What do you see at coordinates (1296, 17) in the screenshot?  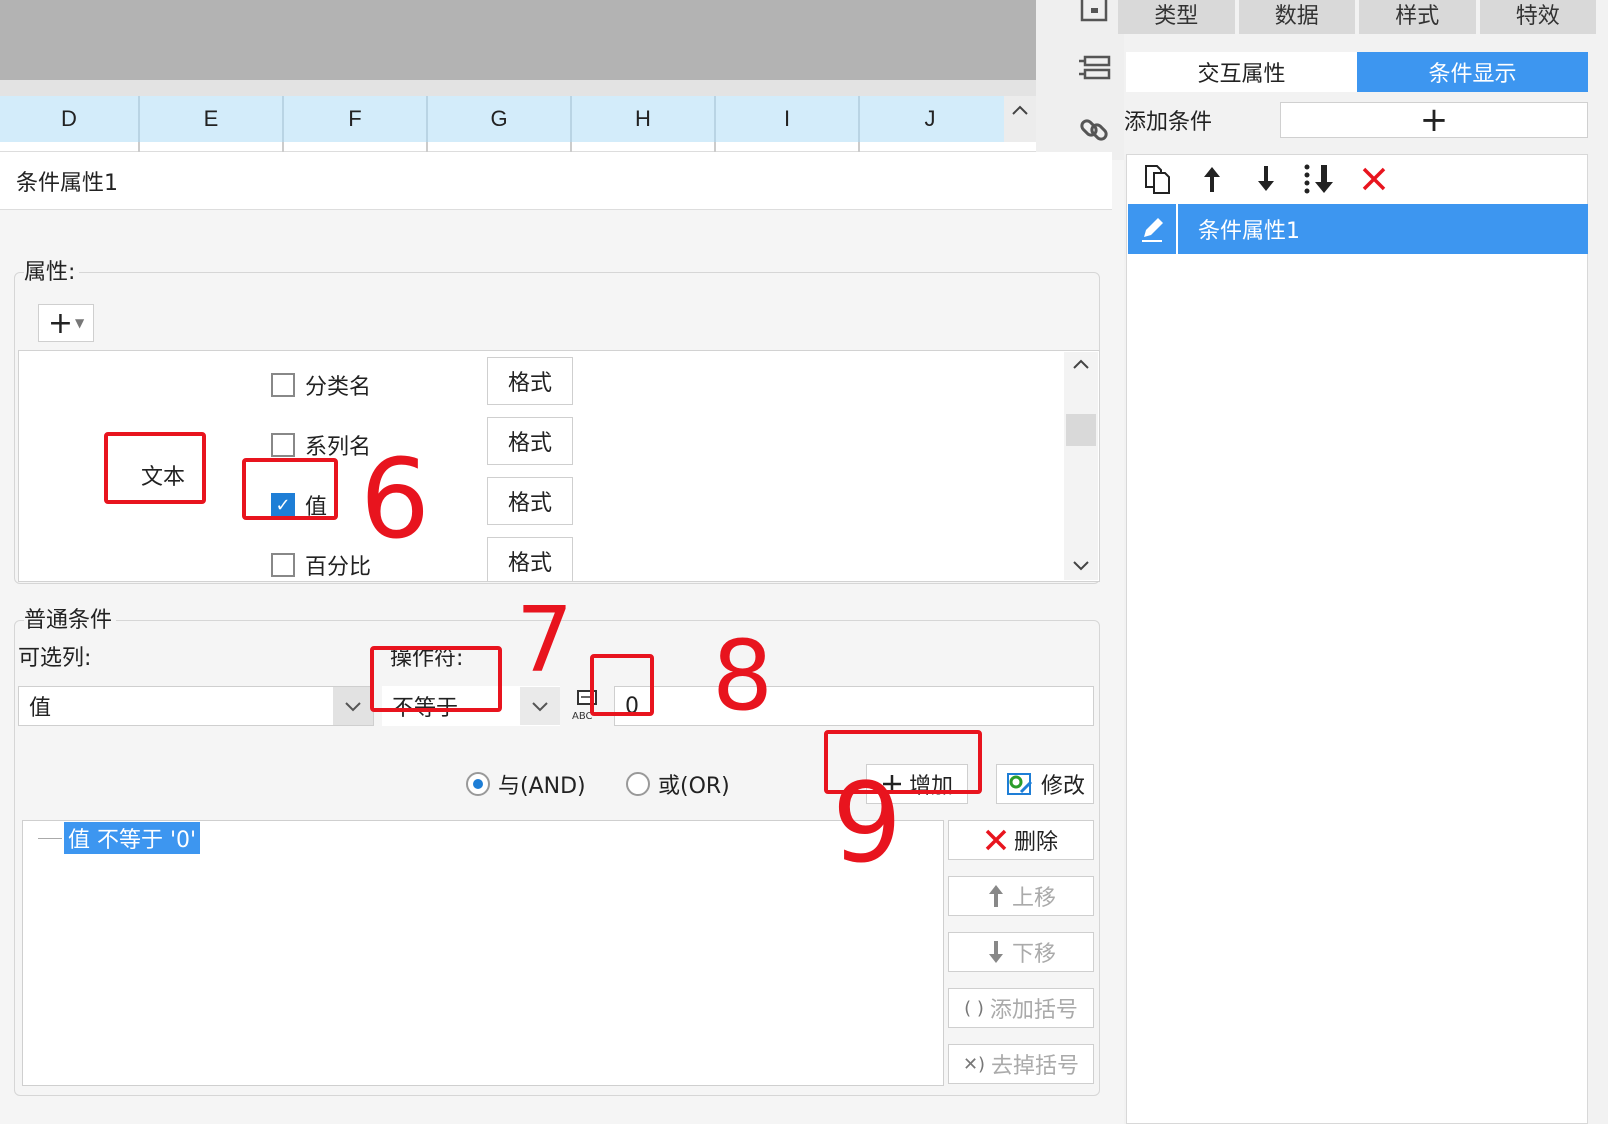 I see `tab-data: 数据` at bounding box center [1296, 17].